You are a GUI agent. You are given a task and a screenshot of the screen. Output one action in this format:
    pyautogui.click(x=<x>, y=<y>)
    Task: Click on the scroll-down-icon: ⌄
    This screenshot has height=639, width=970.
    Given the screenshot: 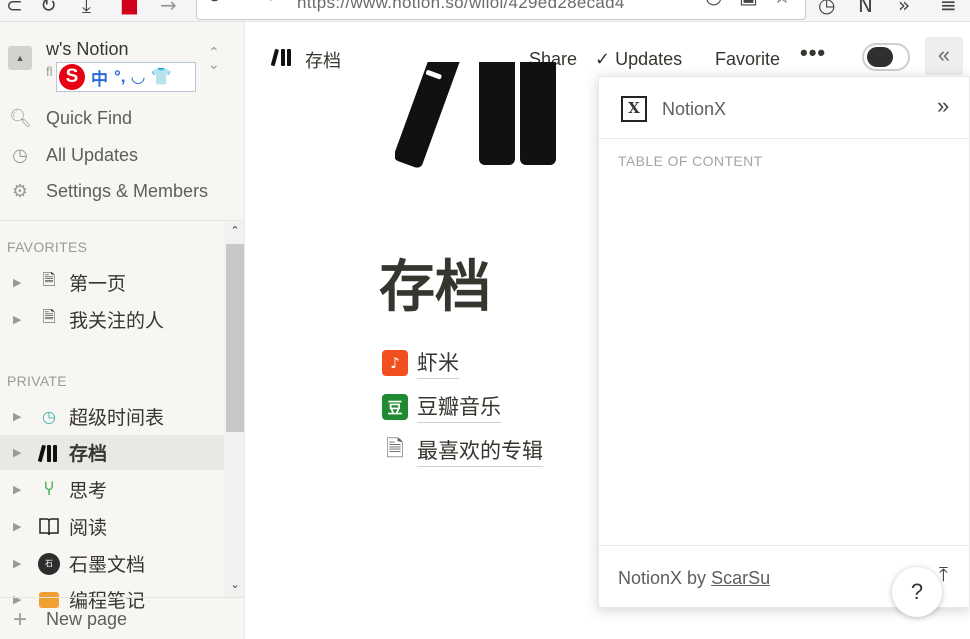 What is the action you would take?
    pyautogui.click(x=235, y=584)
    